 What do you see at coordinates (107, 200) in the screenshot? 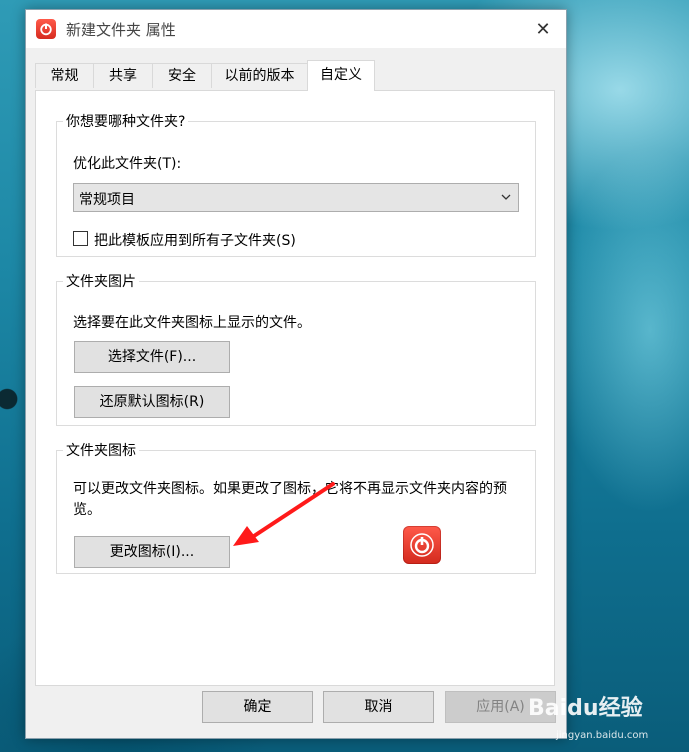
I see `optimize-selected-value: 常规项目` at bounding box center [107, 200].